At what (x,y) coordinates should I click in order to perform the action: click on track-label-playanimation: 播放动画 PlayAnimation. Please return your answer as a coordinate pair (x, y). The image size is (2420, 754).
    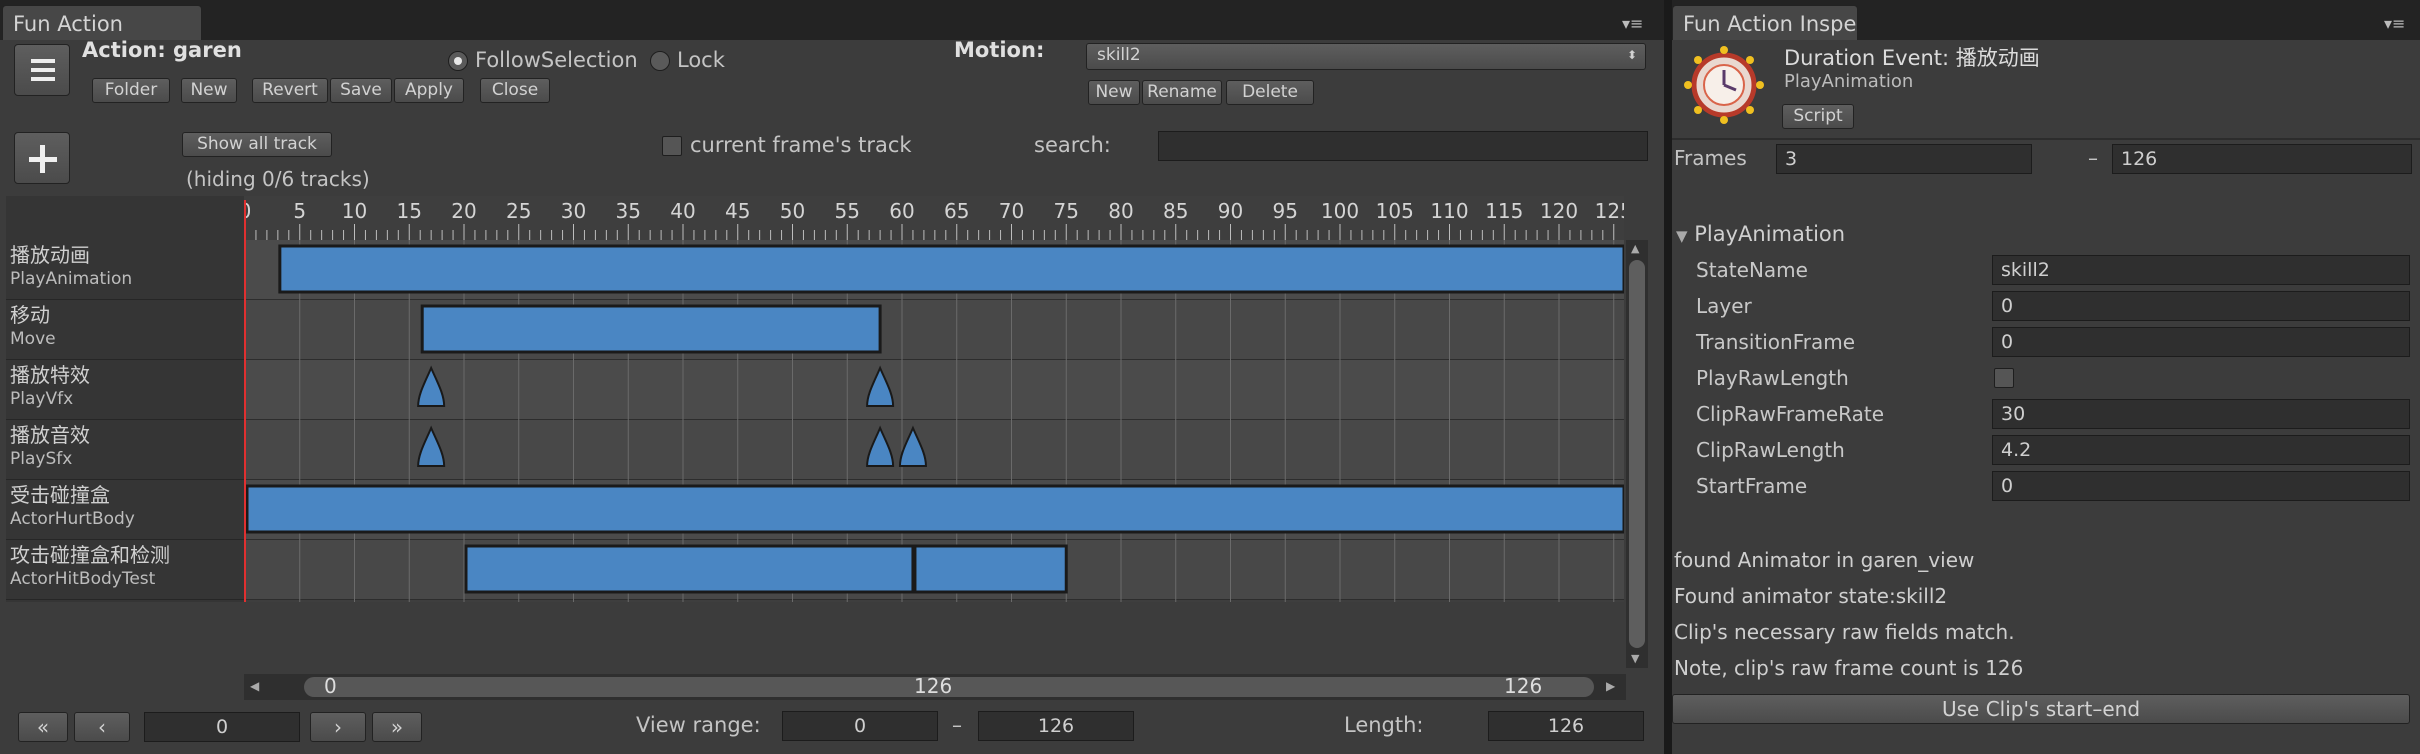
    Looking at the image, I should click on (71, 266).